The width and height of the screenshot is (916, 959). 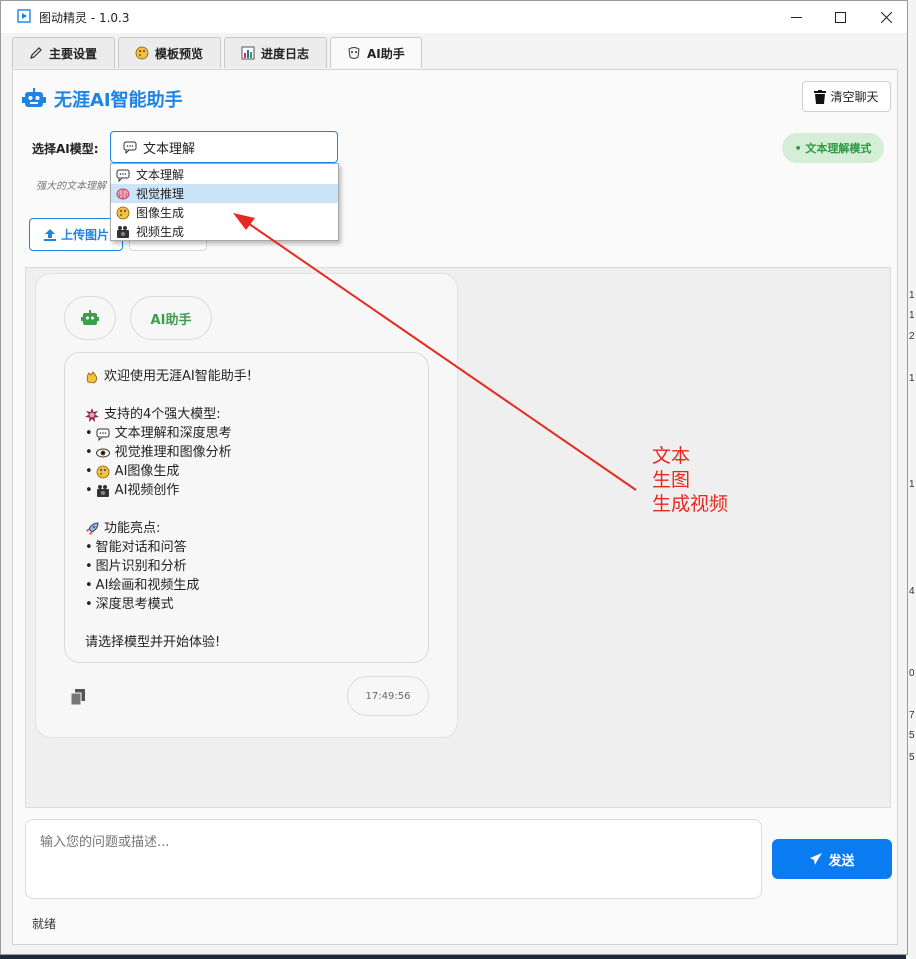 I want to click on annotation-line: 生成视频, so click(x=690, y=504).